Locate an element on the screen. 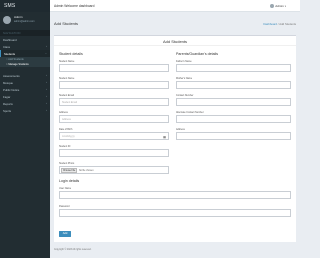 The height and width of the screenshot is (258, 320). top-navbar: Admin Welcome dashboard Admin ▾ is located at coordinates (175, 6).